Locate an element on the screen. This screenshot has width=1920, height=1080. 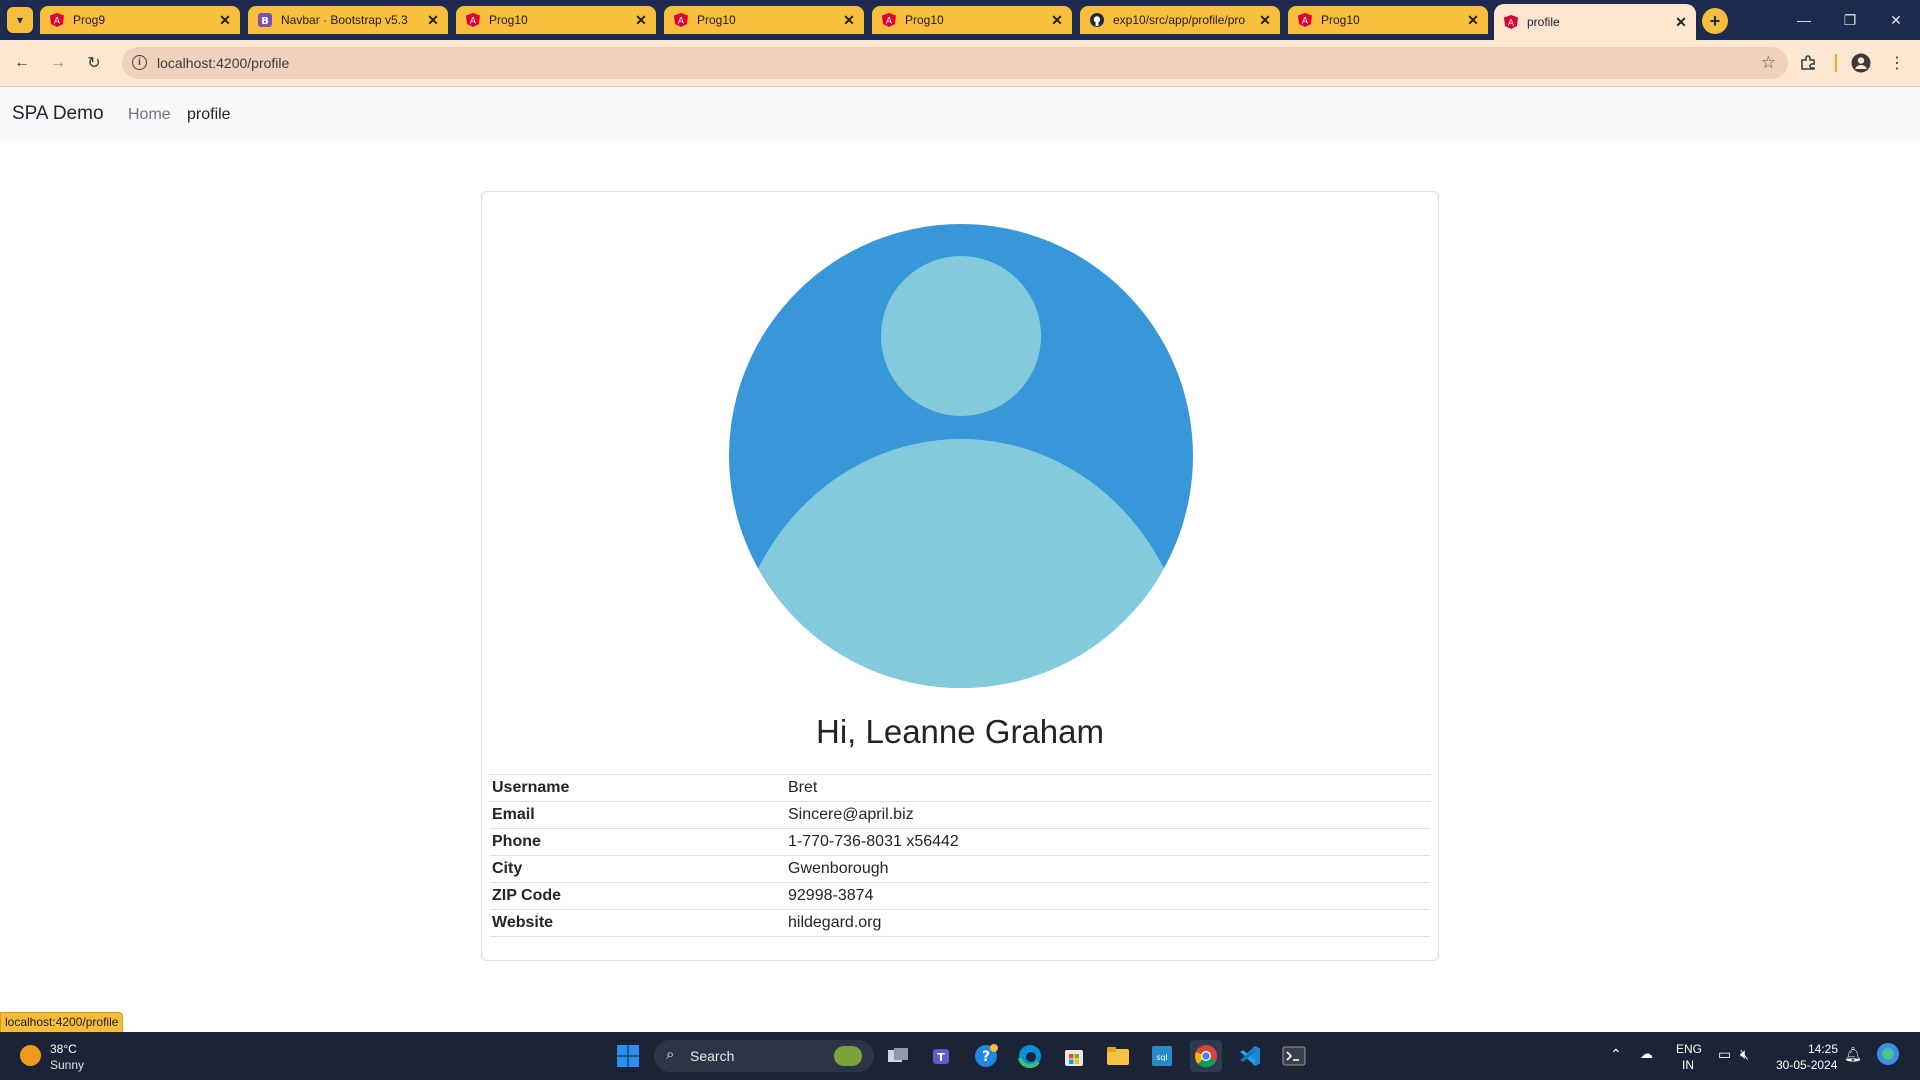
table-row: ZIP Code 92998-3874 is located at coordinates (960, 896).